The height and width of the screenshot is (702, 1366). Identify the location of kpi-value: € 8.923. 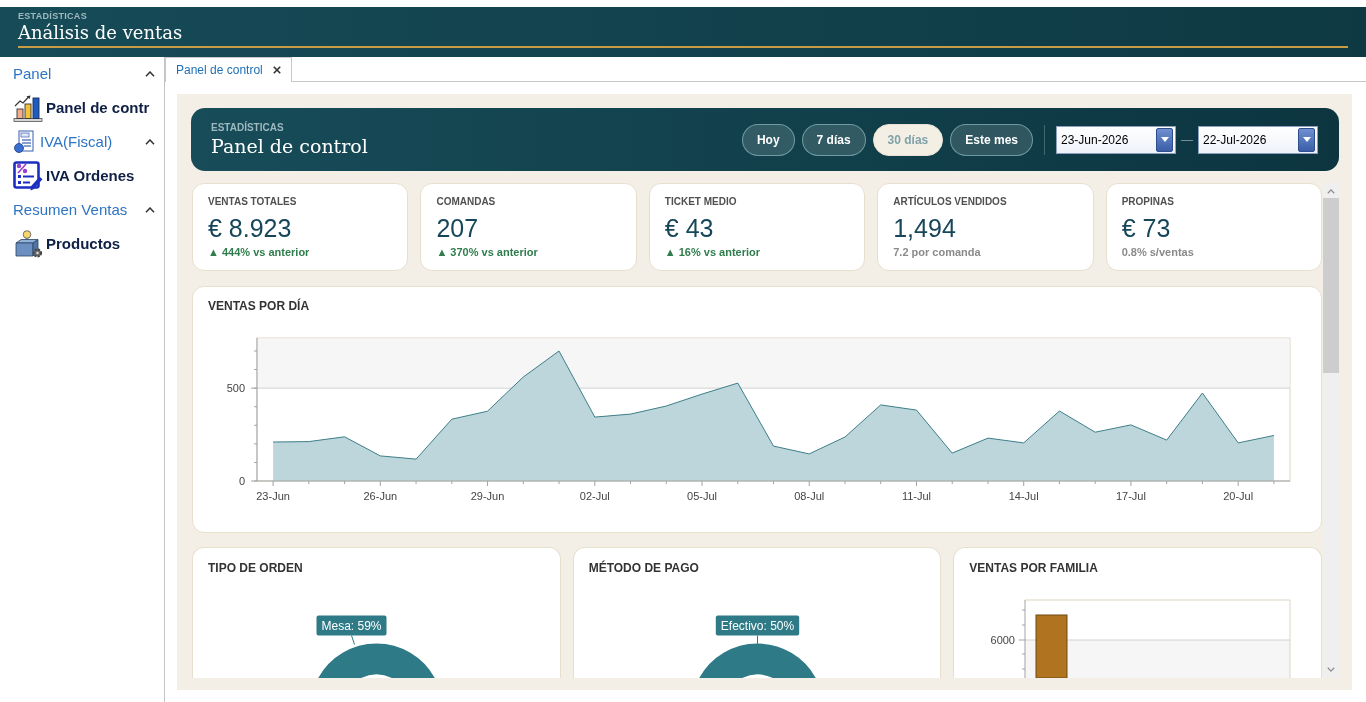
(250, 228).